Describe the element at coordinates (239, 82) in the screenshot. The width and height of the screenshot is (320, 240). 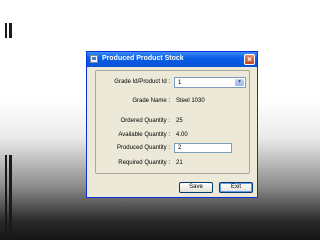
I see `chevron-down-icon: ▼` at that location.